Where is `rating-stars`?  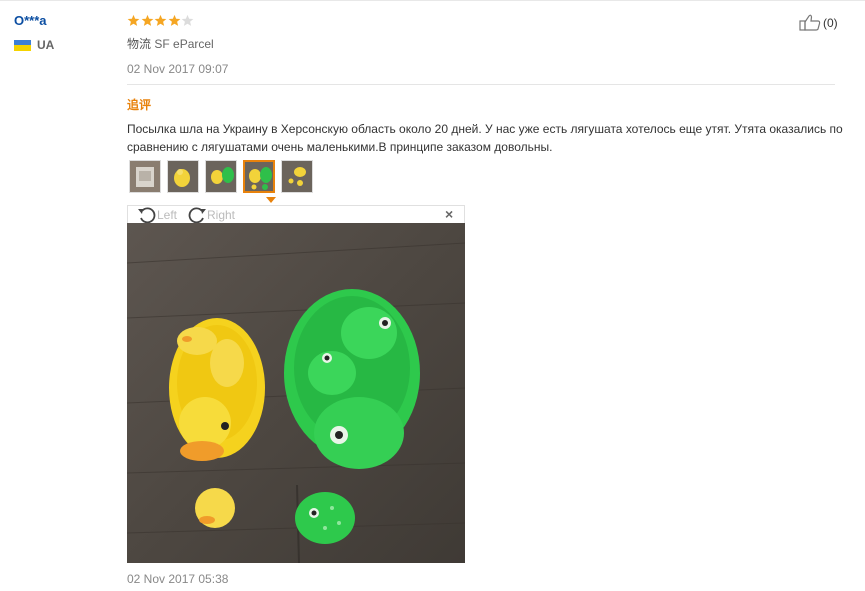
rating-stars is located at coordinates (161, 20).